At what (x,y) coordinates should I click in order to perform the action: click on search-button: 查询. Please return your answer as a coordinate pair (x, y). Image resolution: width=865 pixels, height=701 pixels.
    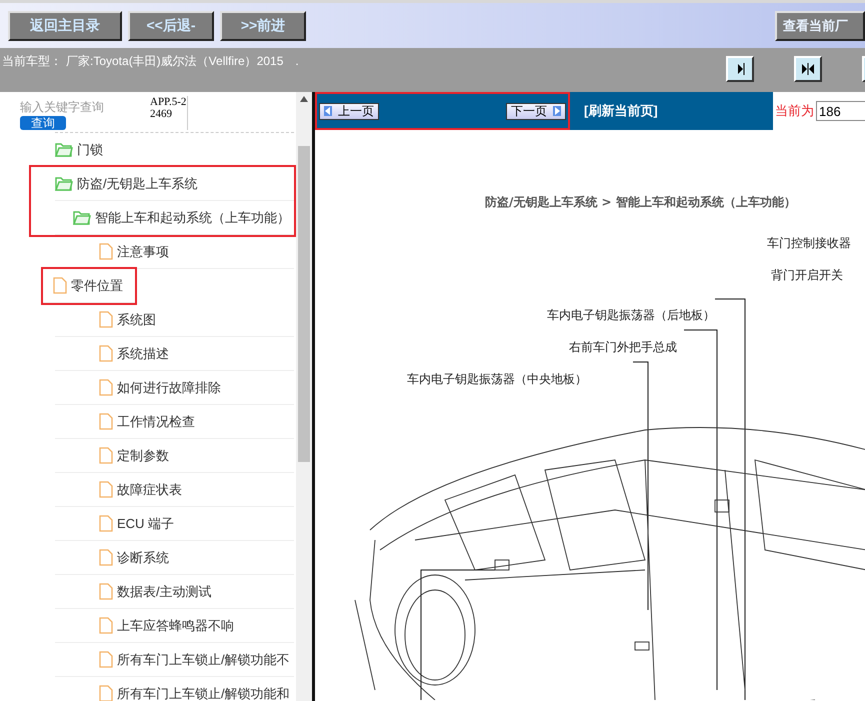
    Looking at the image, I should click on (43, 123).